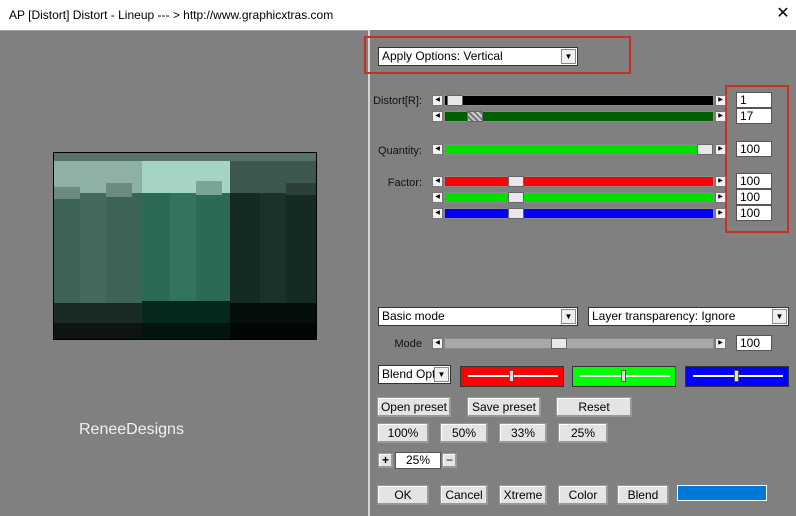 Image resolution: width=796 pixels, height=516 pixels. What do you see at coordinates (464, 495) in the screenshot?
I see `cancel-button: Cancel` at bounding box center [464, 495].